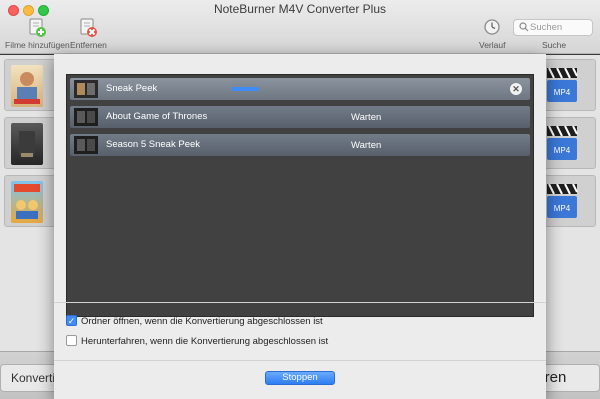 The height and width of the screenshot is (399, 600). I want to click on task-name: About Game of Thrones, so click(157, 116).